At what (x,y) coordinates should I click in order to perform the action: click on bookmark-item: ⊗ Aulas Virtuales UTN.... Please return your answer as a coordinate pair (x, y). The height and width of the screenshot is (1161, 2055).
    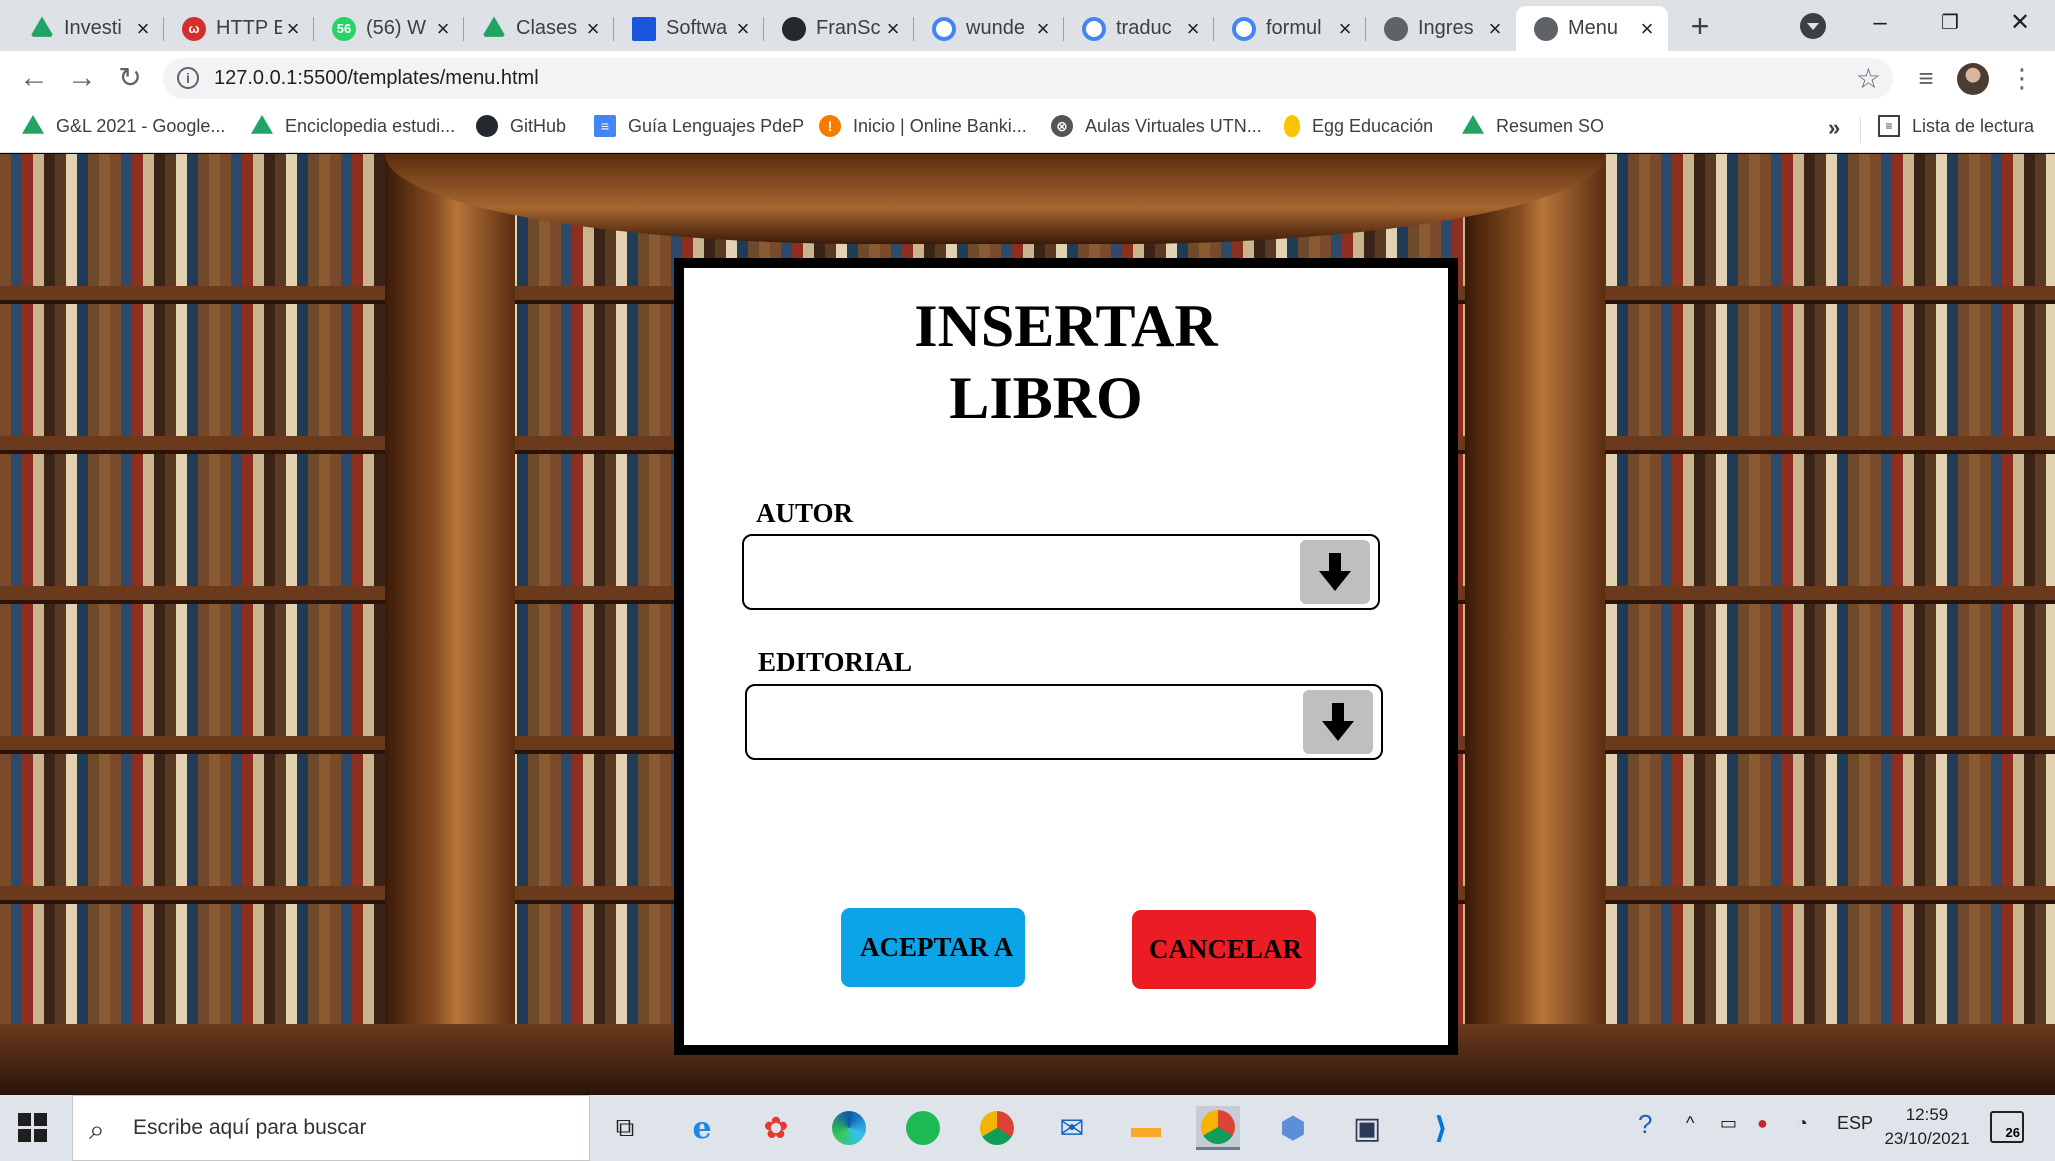
    Looking at the image, I should click on (1156, 126).